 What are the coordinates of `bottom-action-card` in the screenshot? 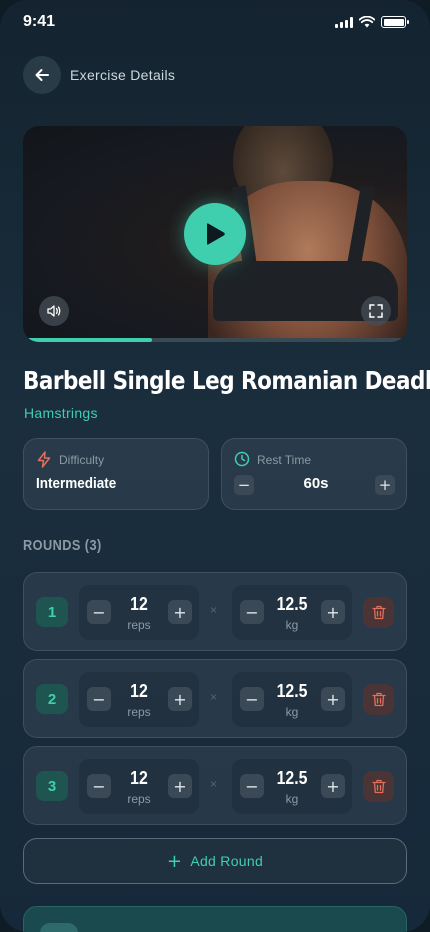 It's located at (215, 919).